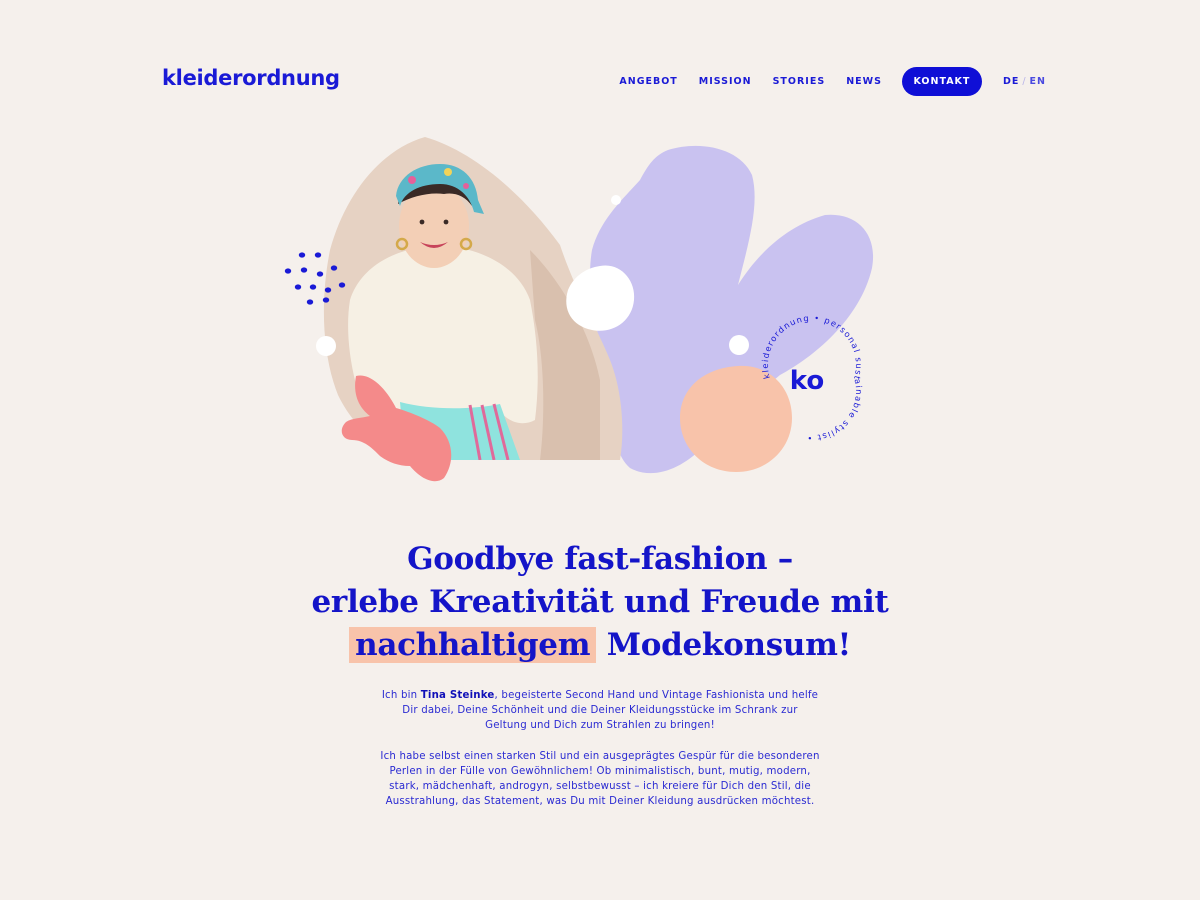  What do you see at coordinates (422, 222) in the screenshot?
I see `person-eye-left` at bounding box center [422, 222].